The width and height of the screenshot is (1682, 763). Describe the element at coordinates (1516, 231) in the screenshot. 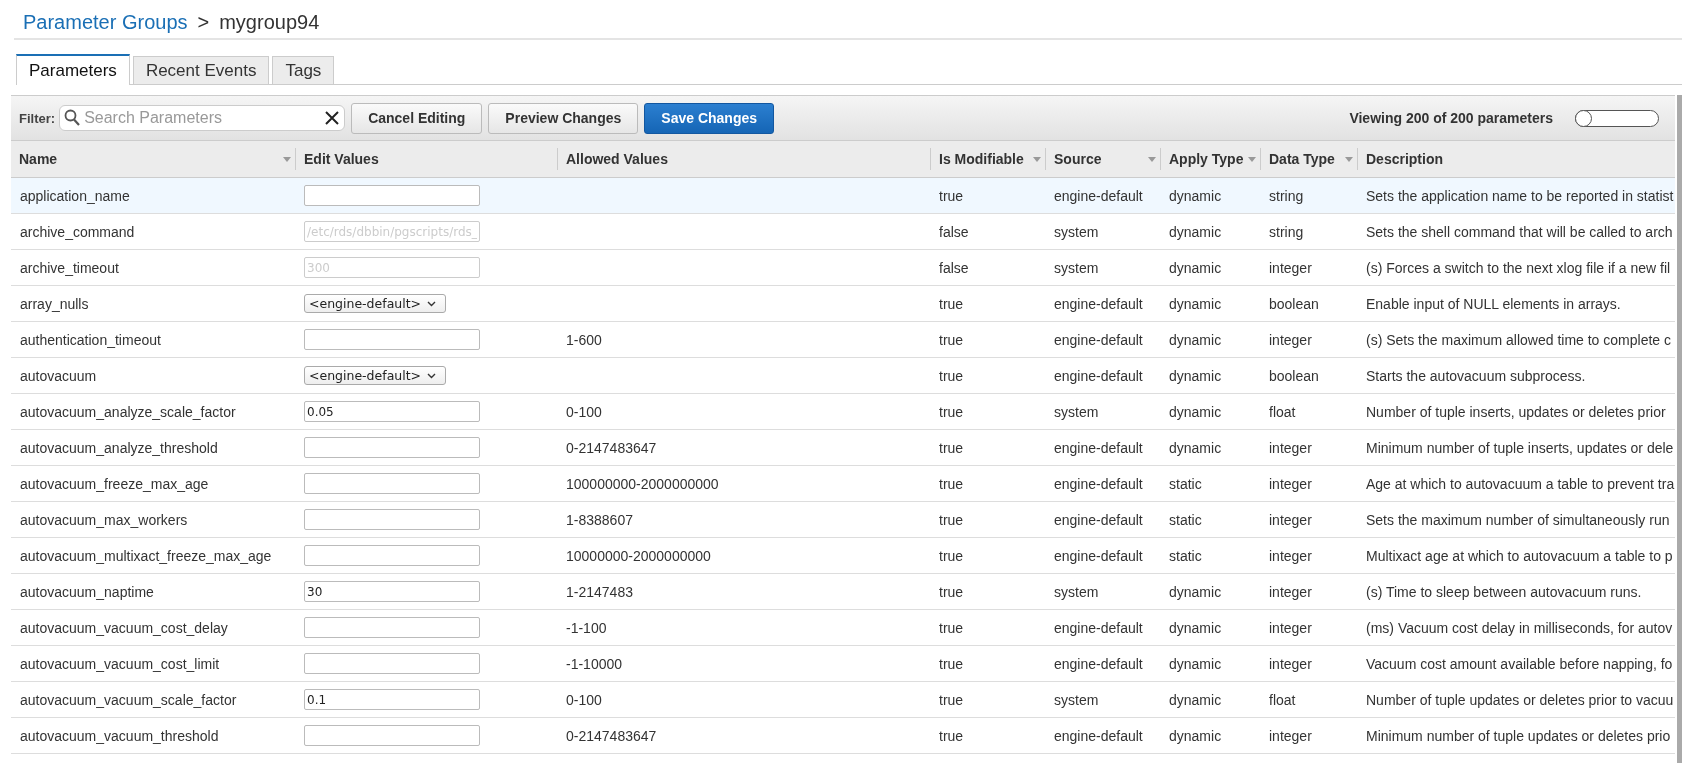

I see `table-cell: Sets the shell command that will be called to arch` at that location.